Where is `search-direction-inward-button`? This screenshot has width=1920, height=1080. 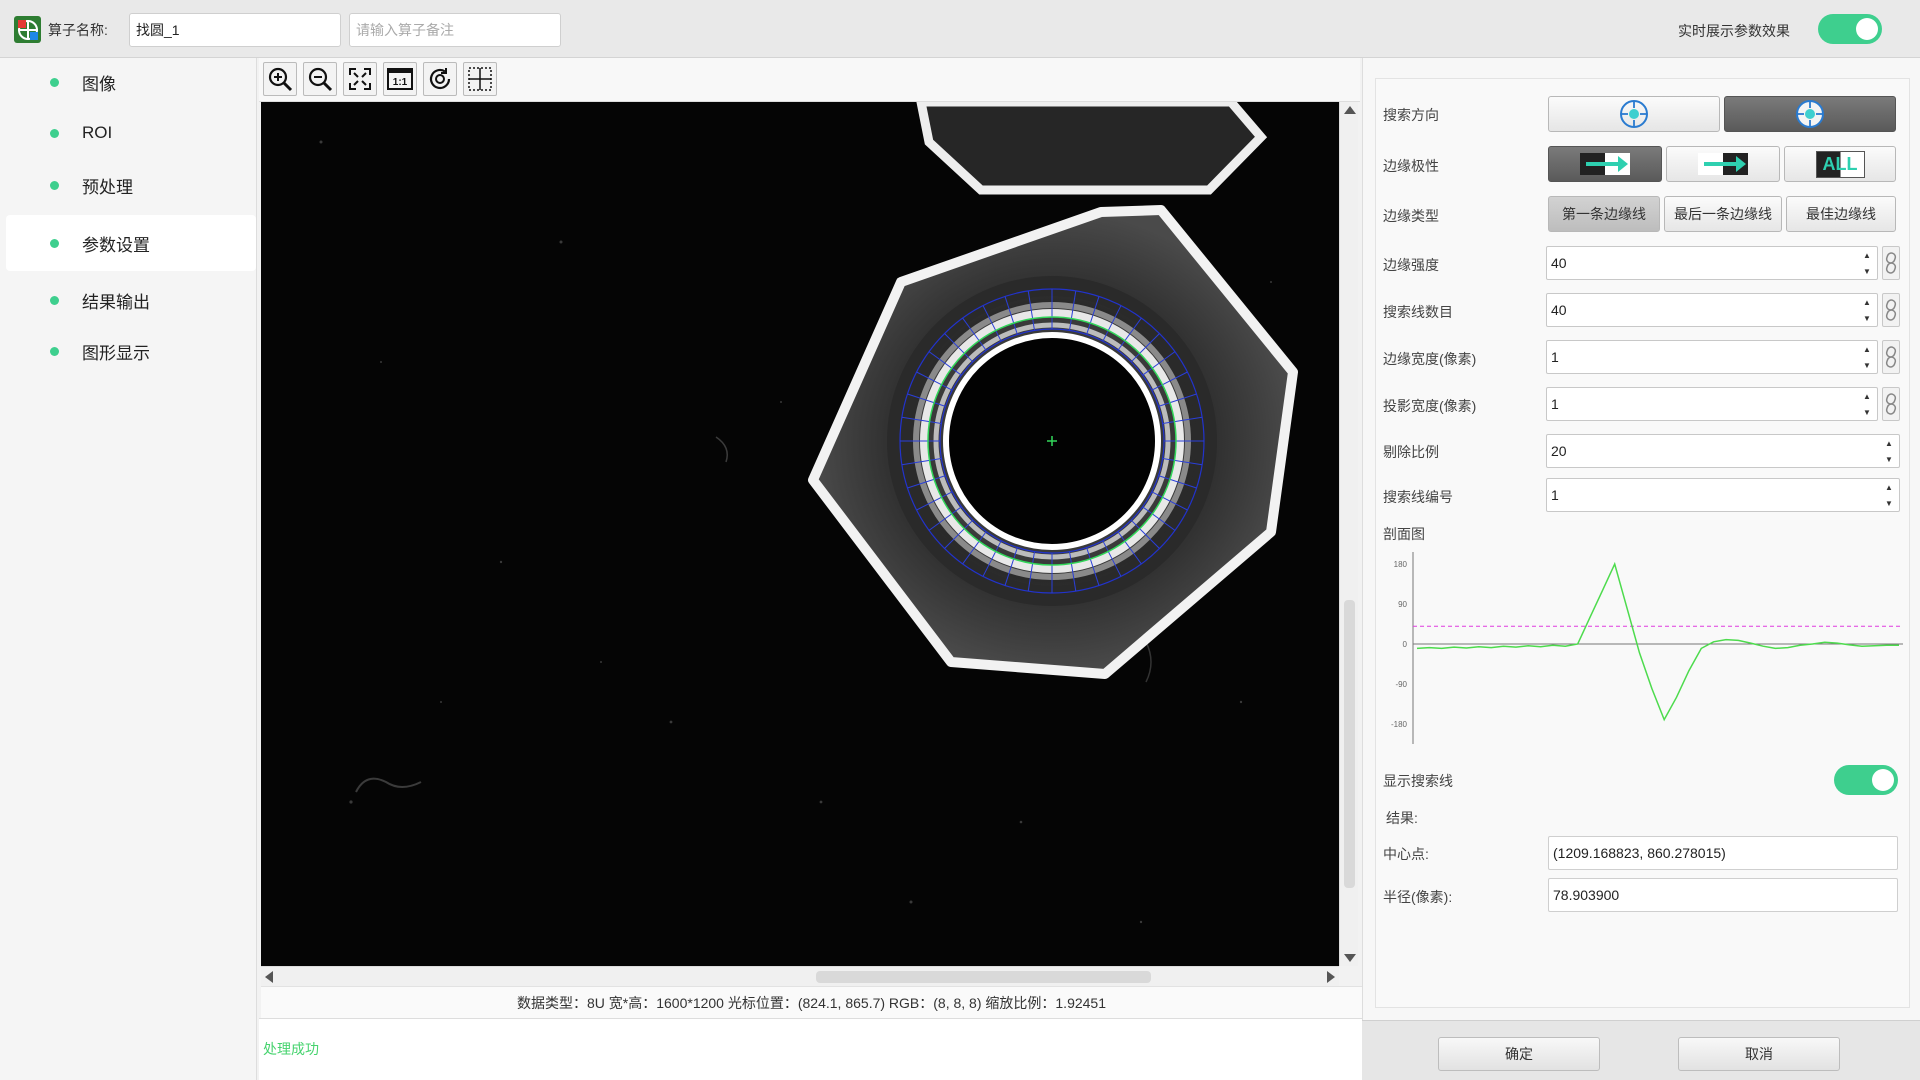
search-direction-inward-button is located at coordinates (1634, 114).